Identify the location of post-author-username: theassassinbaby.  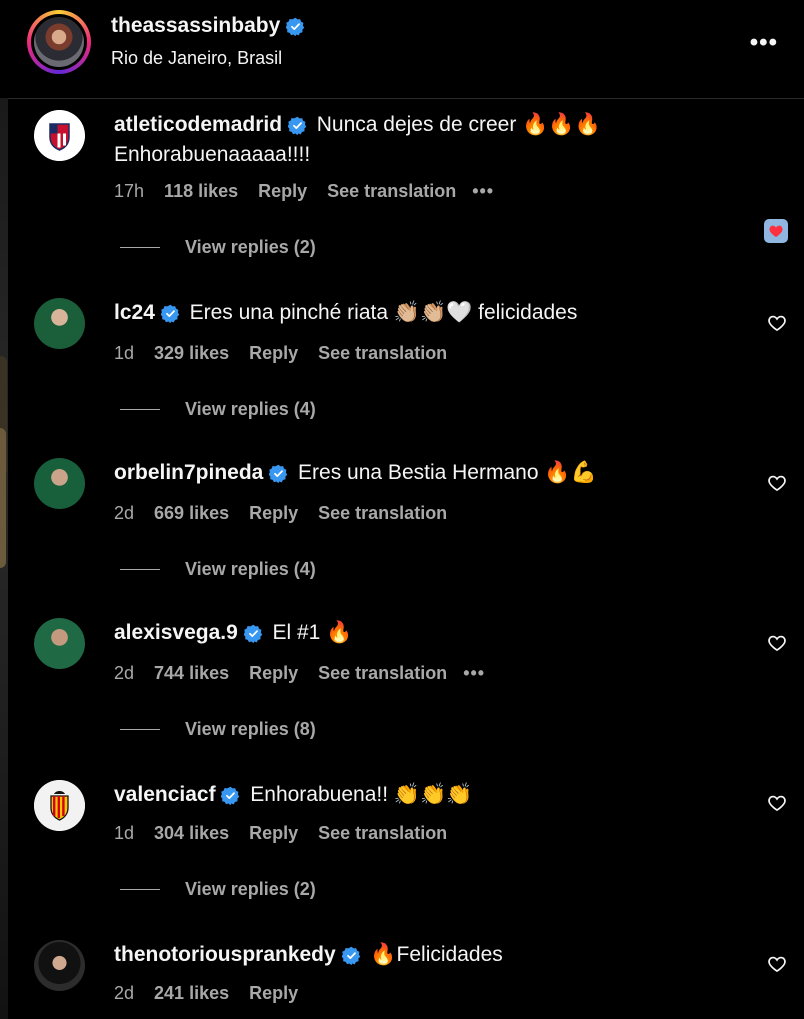
(195, 26).